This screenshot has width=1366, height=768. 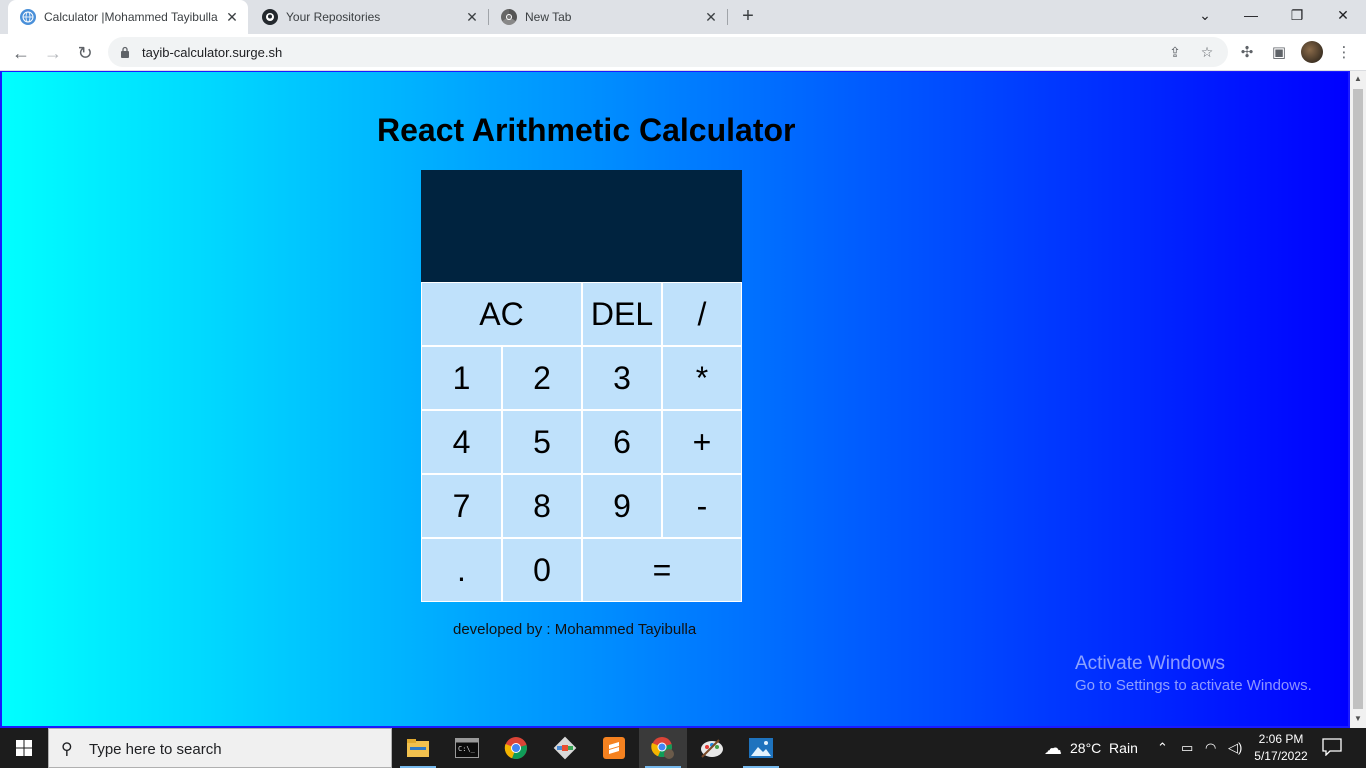 I want to click on chrome-profile-icon, so click(x=663, y=748).